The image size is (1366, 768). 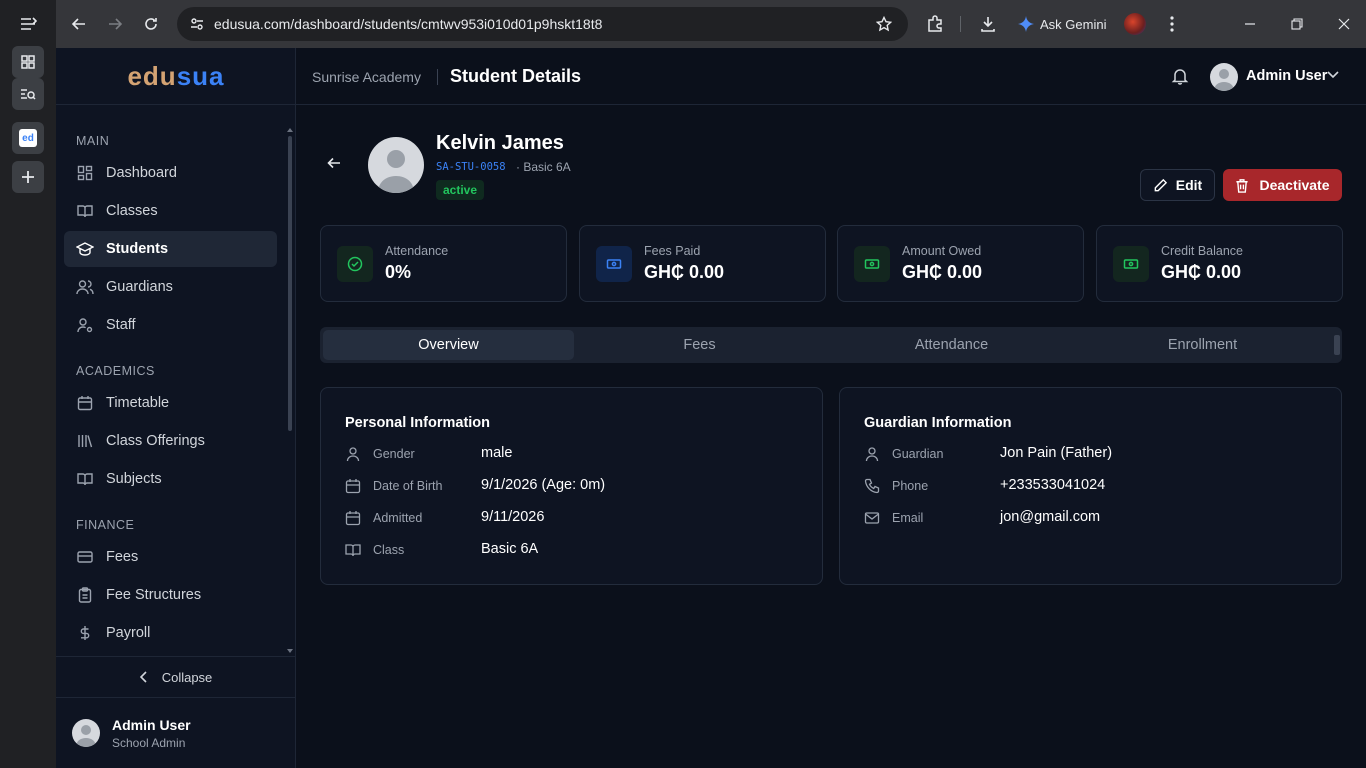 I want to click on info-label: Guardian, so click(x=918, y=454).